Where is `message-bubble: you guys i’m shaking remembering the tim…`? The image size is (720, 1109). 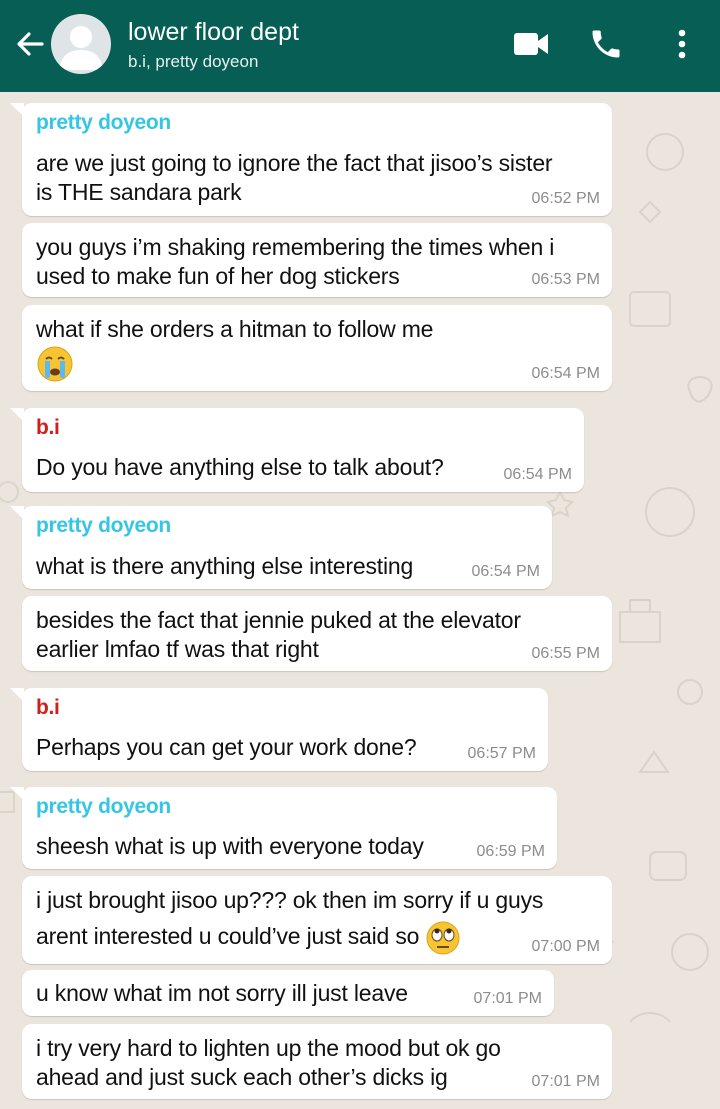
message-bubble: you guys i’m shaking remembering the tim… is located at coordinates (317, 260).